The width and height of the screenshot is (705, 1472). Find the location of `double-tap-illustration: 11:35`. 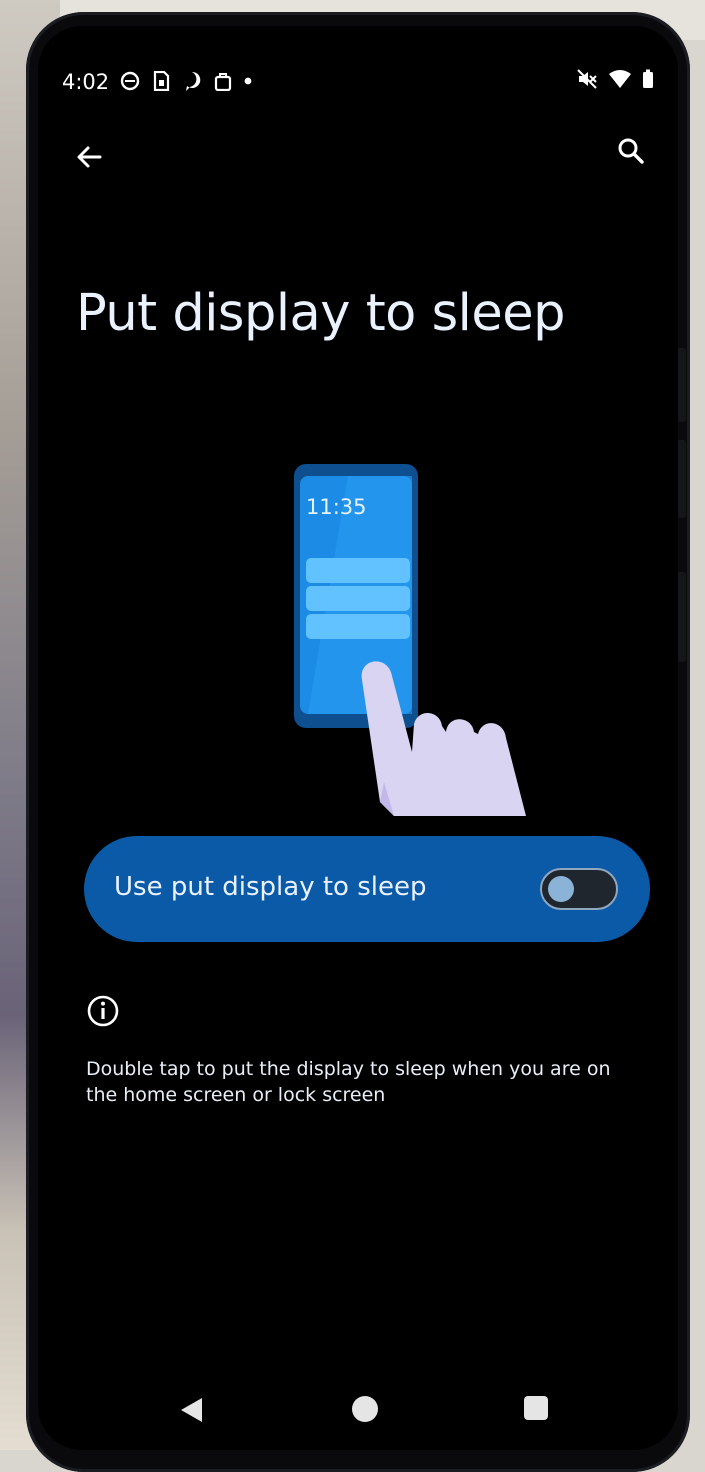

double-tap-illustration: 11:35 is located at coordinates (428, 642).